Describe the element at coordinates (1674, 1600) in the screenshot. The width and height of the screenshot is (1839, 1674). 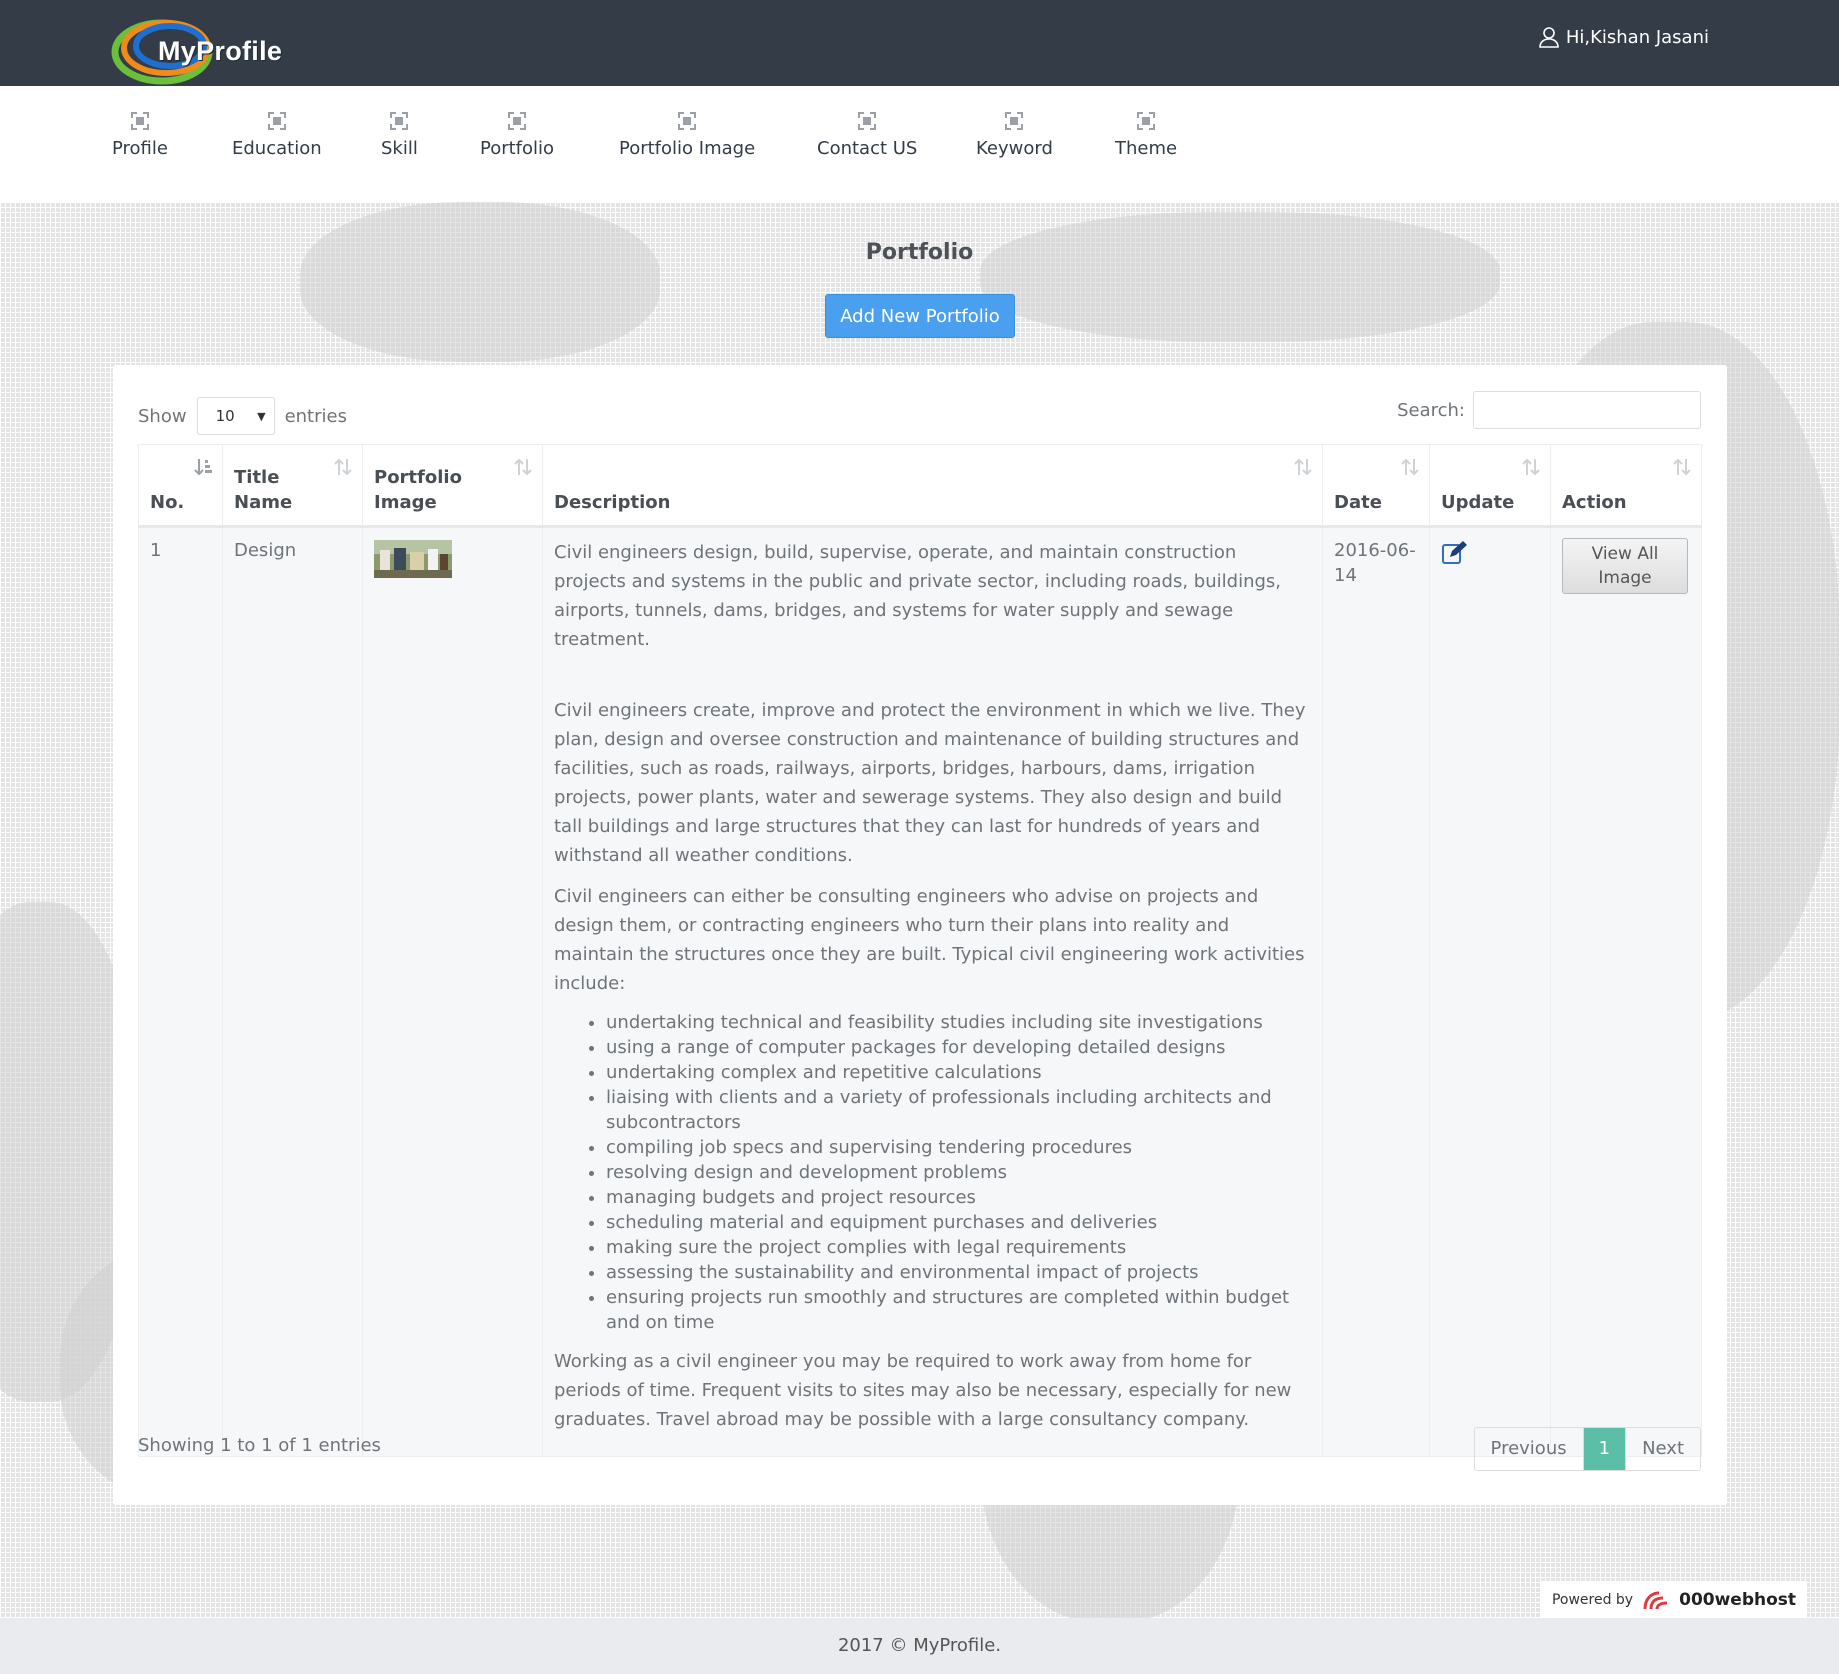
I see `powered-by-badge: Powered by 000webhost` at that location.